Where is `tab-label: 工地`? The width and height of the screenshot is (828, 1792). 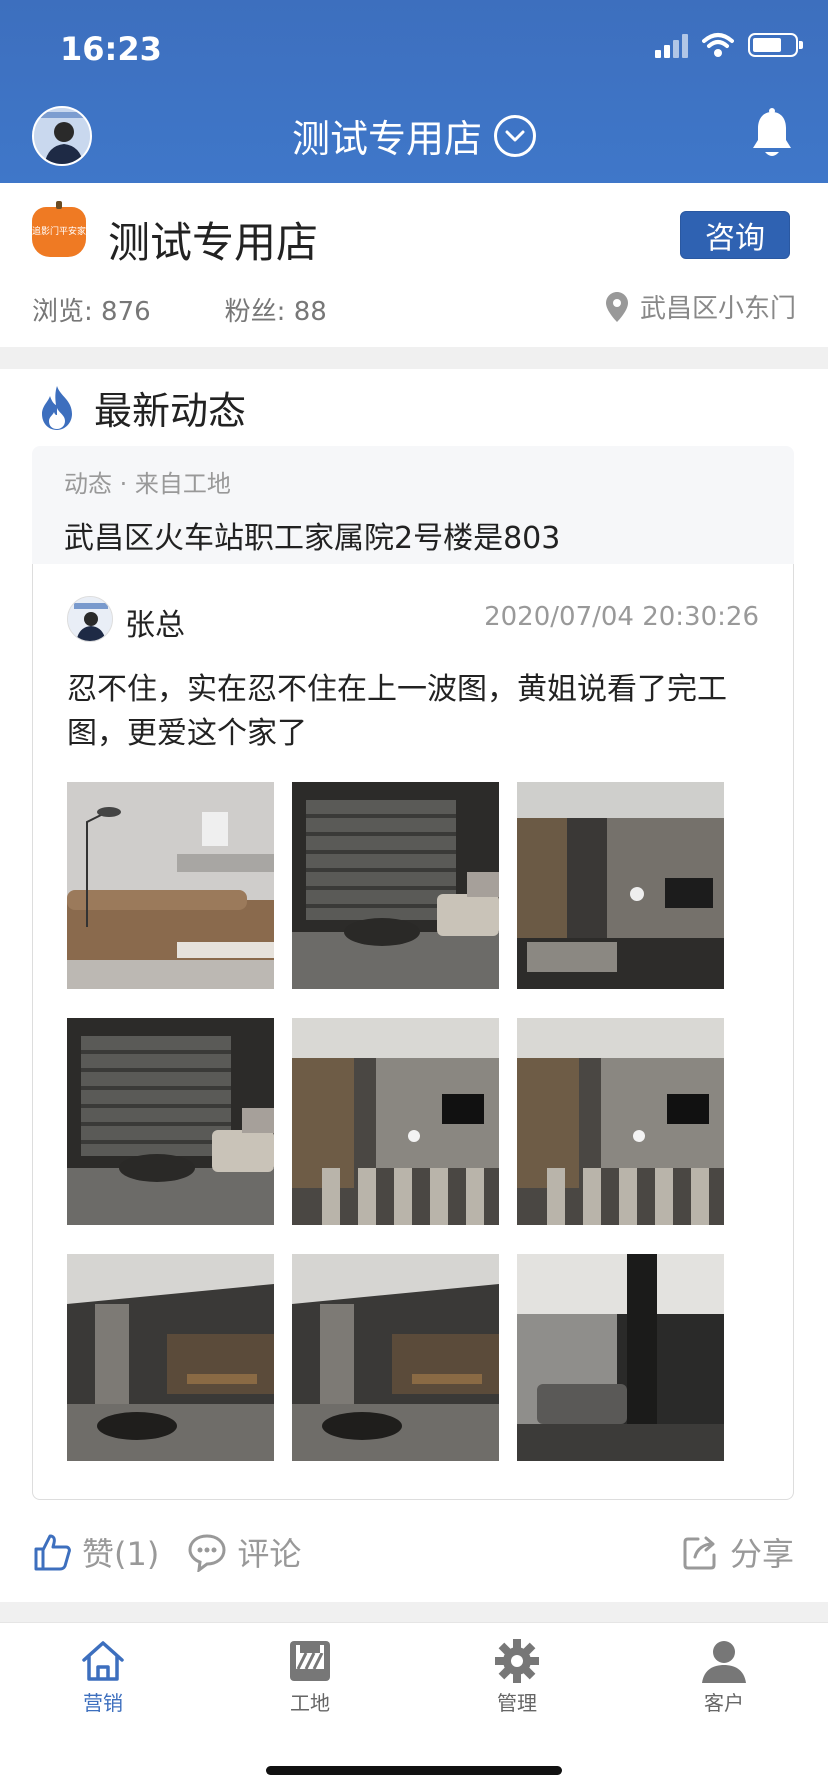 tab-label: 工地 is located at coordinates (310, 1703).